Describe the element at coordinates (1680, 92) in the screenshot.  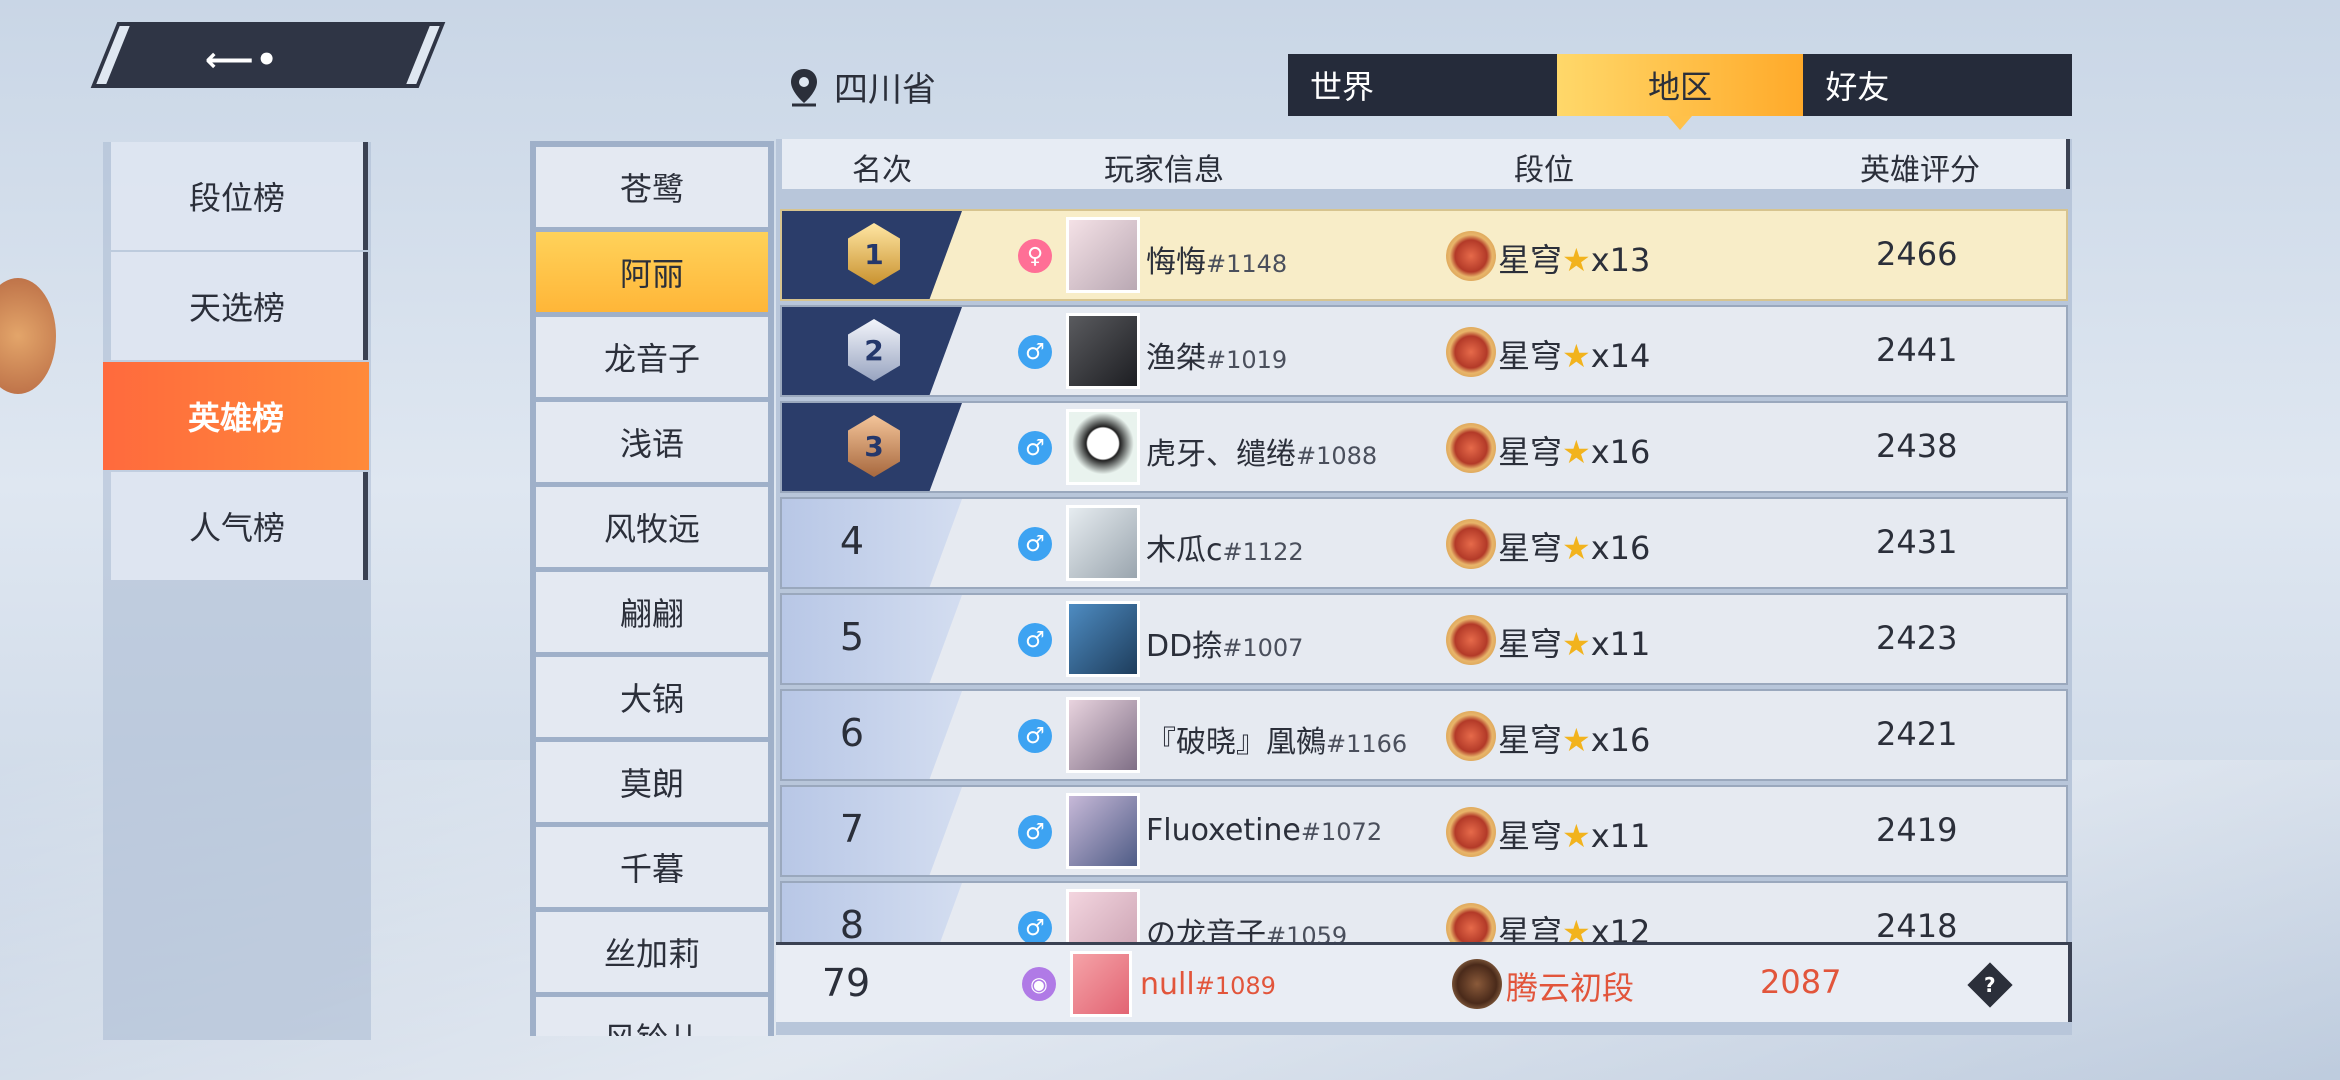
I see `tab-region: 地区` at that location.